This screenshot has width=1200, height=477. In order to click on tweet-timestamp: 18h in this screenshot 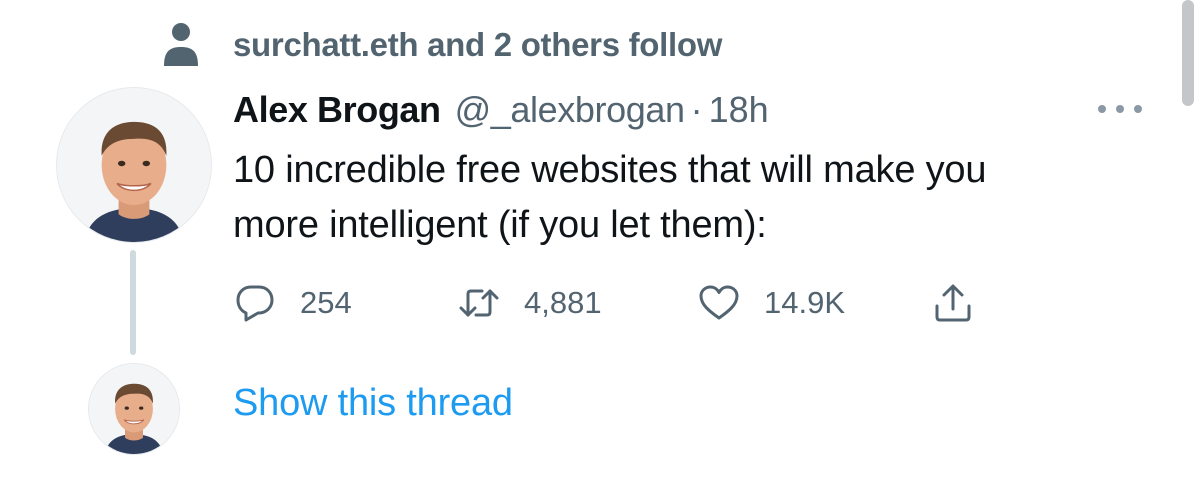, I will do `click(739, 110)`.